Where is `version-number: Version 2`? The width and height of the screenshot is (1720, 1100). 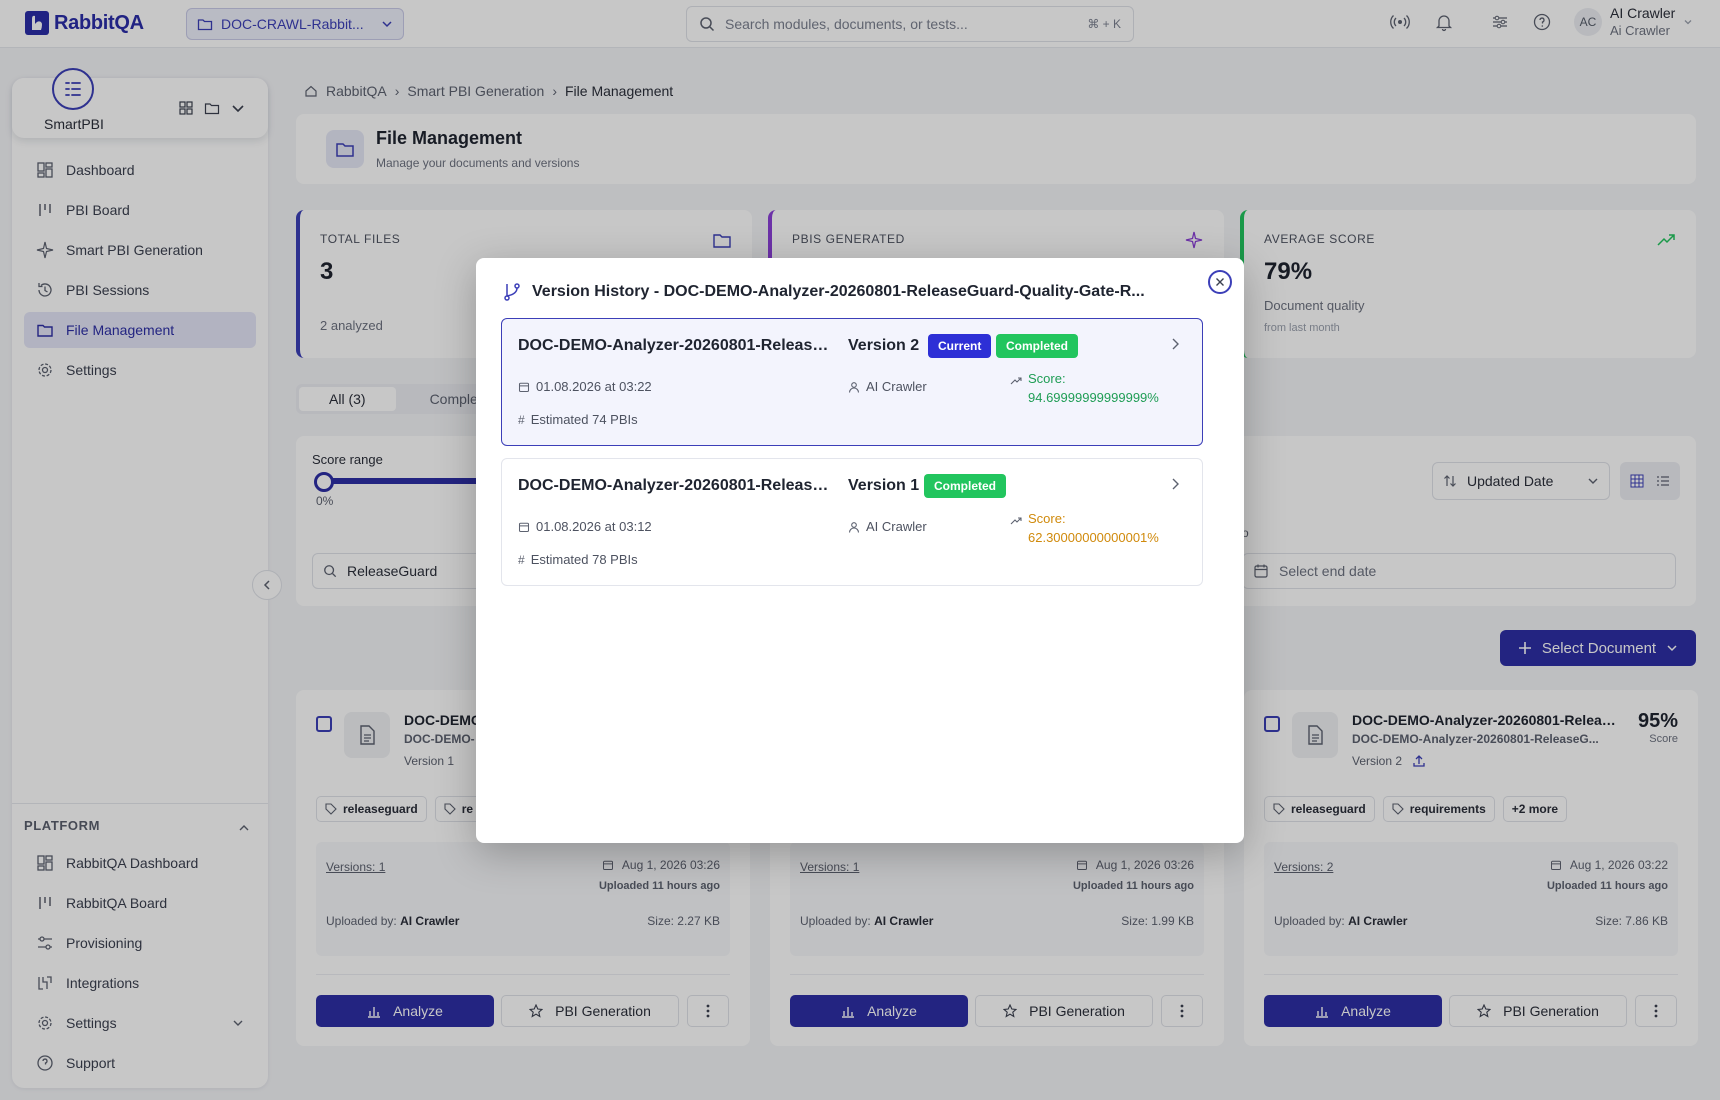 version-number: Version 2 is located at coordinates (884, 345).